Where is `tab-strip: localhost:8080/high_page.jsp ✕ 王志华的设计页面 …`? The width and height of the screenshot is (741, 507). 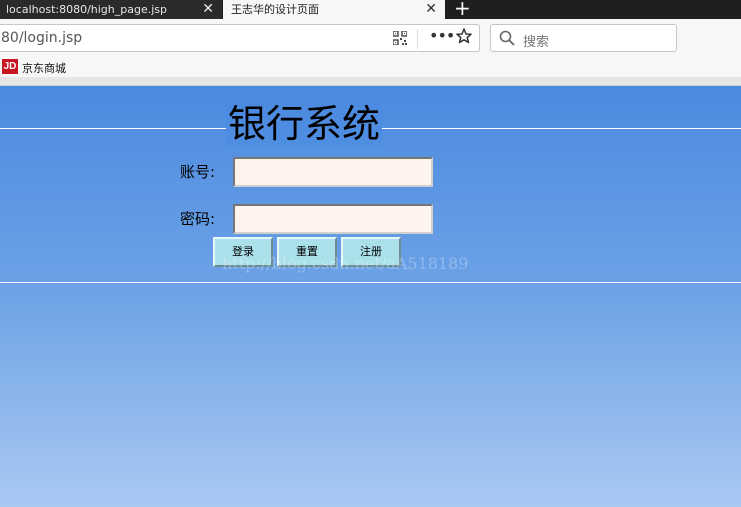 tab-strip: localhost:8080/high_page.jsp ✕ 王志华的设计页面 … is located at coordinates (370, 9).